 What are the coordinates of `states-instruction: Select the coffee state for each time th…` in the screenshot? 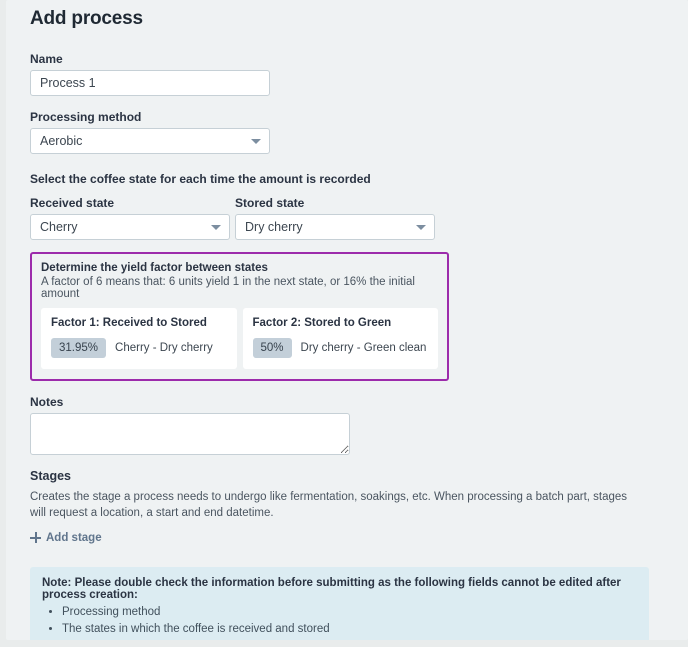 It's located at (200, 179).